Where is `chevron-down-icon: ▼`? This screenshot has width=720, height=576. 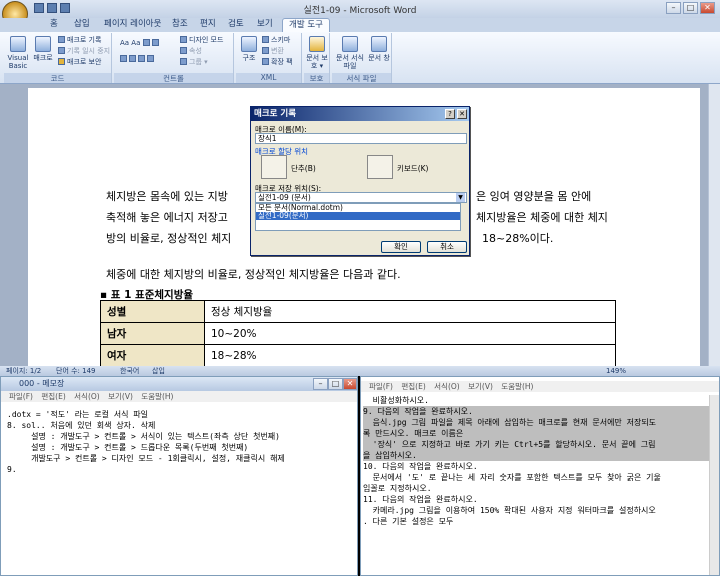 chevron-down-icon: ▼ is located at coordinates (460, 197).